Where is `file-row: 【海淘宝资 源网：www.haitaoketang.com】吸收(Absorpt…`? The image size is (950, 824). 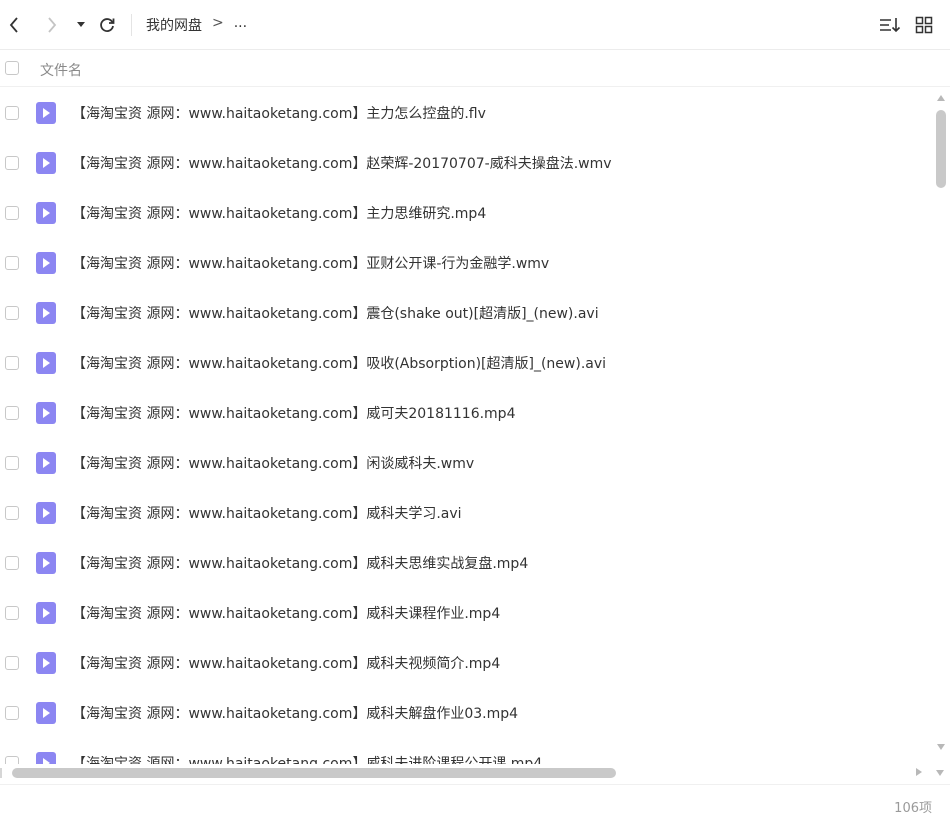
file-row: 【海淘宝资 源网：www.haitaoketang.com】吸收(Absorpt… is located at coordinates (466, 363).